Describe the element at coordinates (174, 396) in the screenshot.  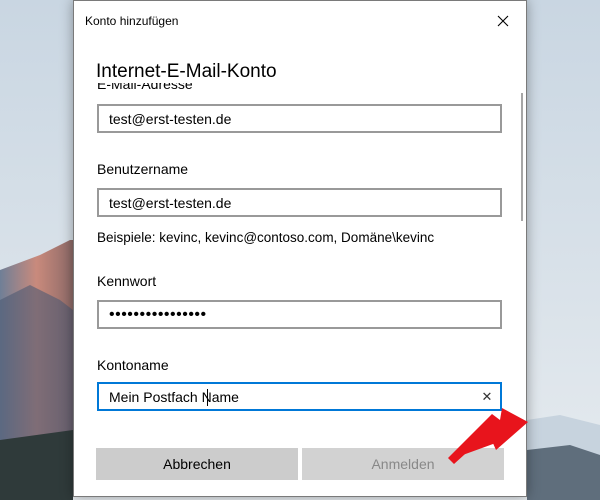
I see `account-name-value: Mein Postfach Name` at that location.